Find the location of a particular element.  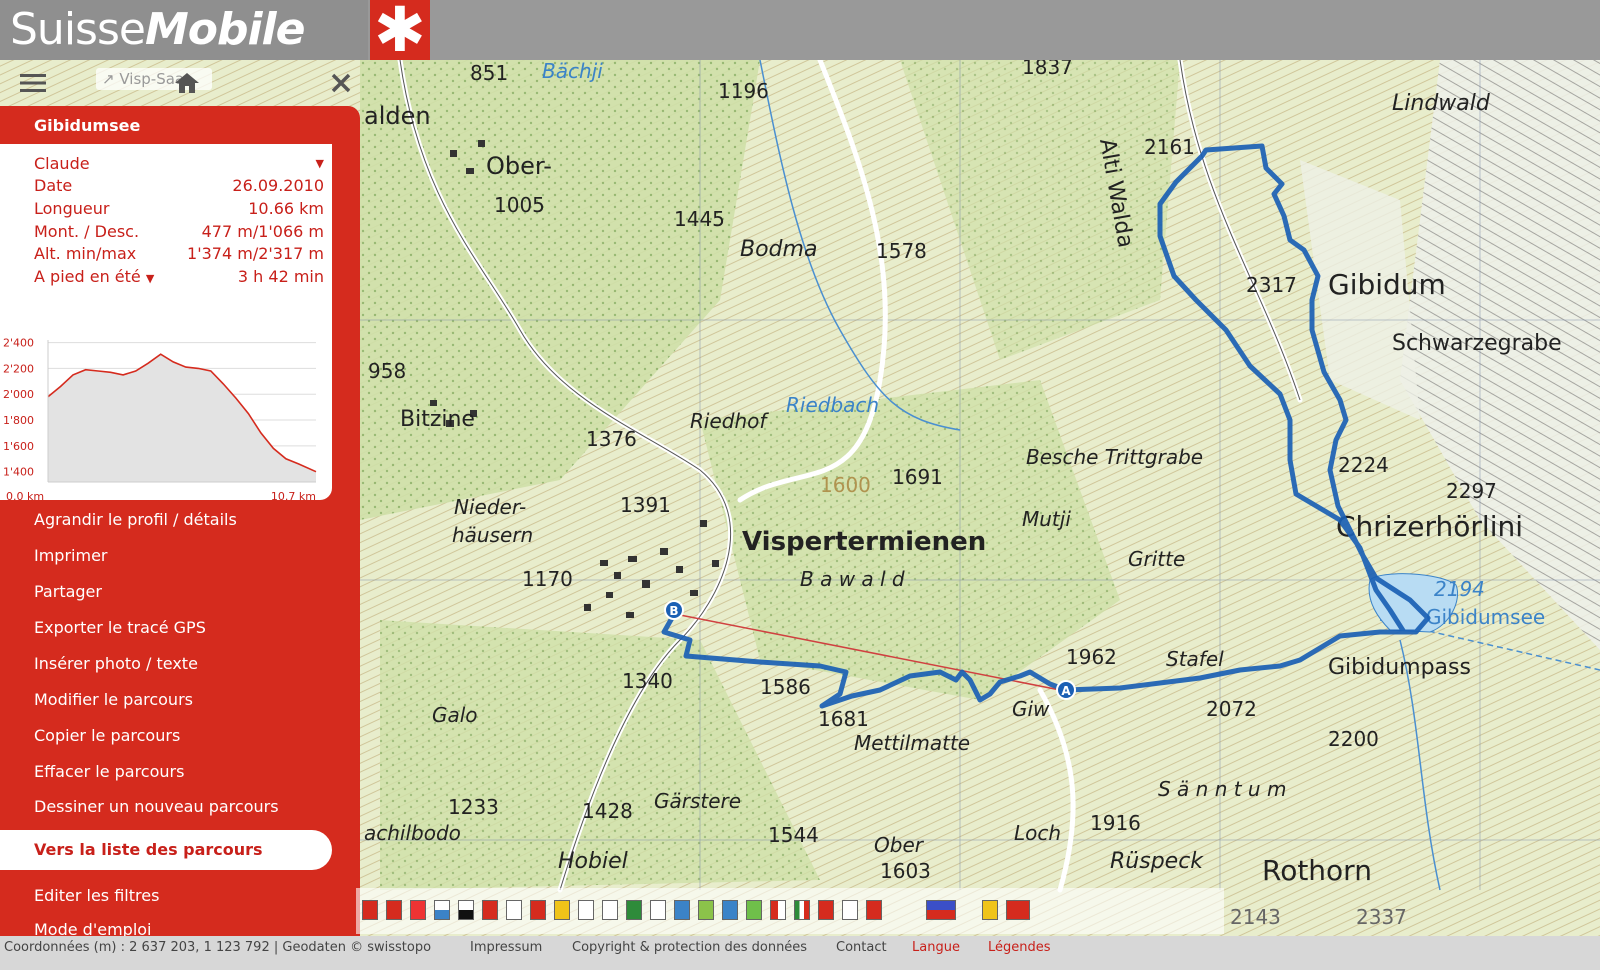

svg-text: A is located at coordinates (1066, 691).